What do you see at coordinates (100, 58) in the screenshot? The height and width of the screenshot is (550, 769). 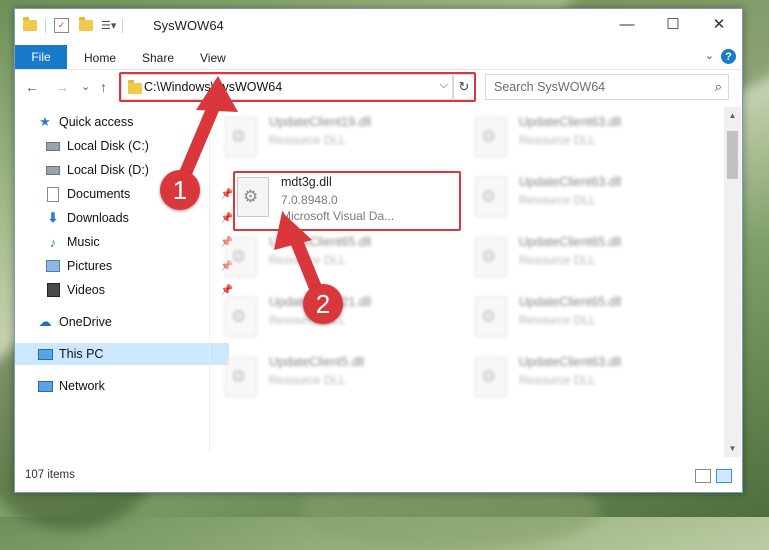 I see `tab-home: Home` at bounding box center [100, 58].